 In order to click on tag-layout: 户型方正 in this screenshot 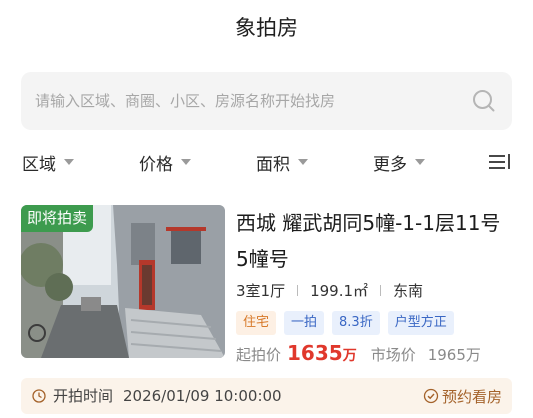, I will do `click(420, 323)`.